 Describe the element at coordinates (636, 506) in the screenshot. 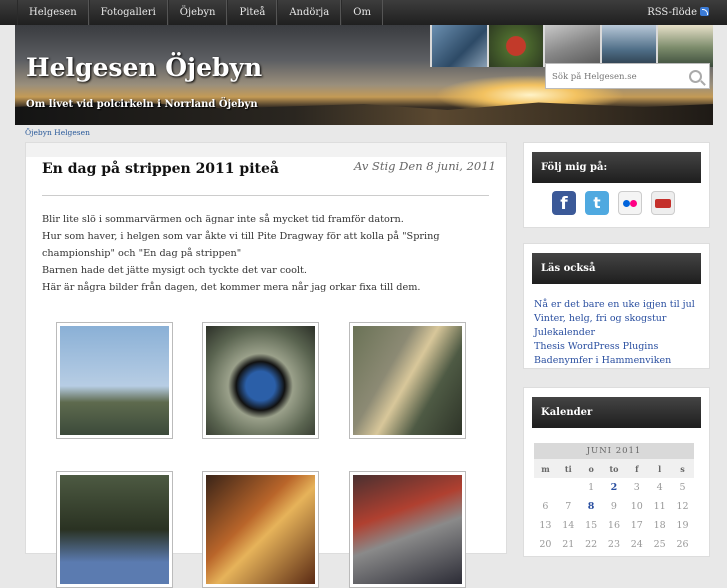

I see `calendar-day: 10` at that location.